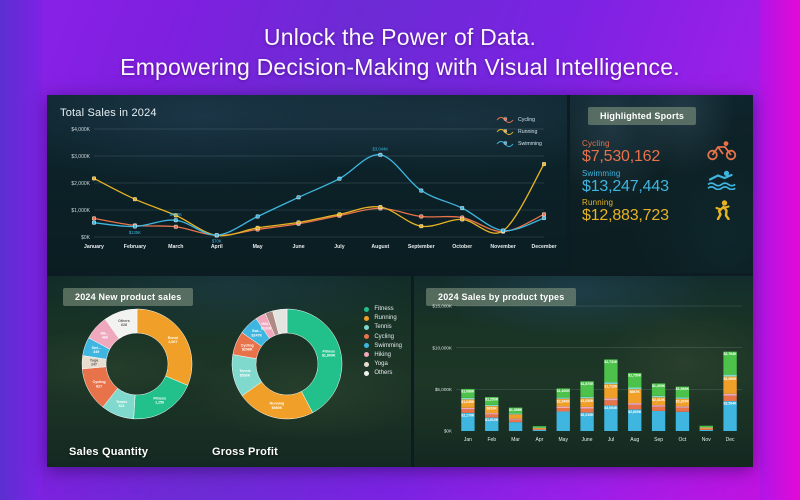 The height and width of the screenshot is (500, 800). What do you see at coordinates (661, 153) in the screenshot?
I see `kpi-cycling: Cycling $7,530,162` at bounding box center [661, 153].